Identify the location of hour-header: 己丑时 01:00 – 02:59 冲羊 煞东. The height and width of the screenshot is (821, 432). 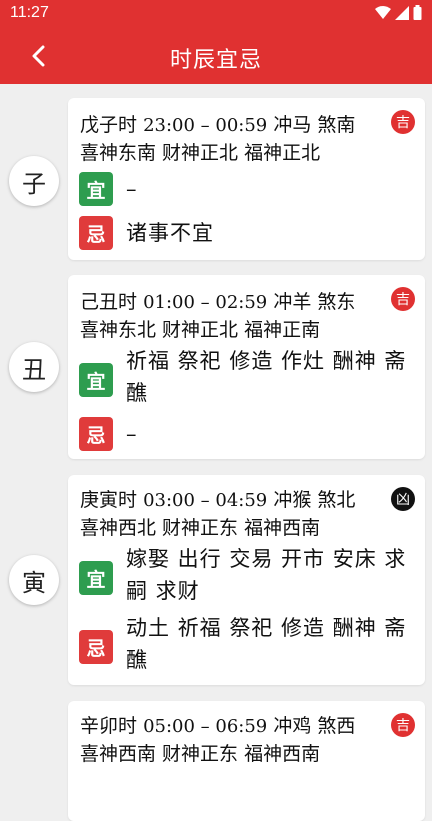
(217, 300).